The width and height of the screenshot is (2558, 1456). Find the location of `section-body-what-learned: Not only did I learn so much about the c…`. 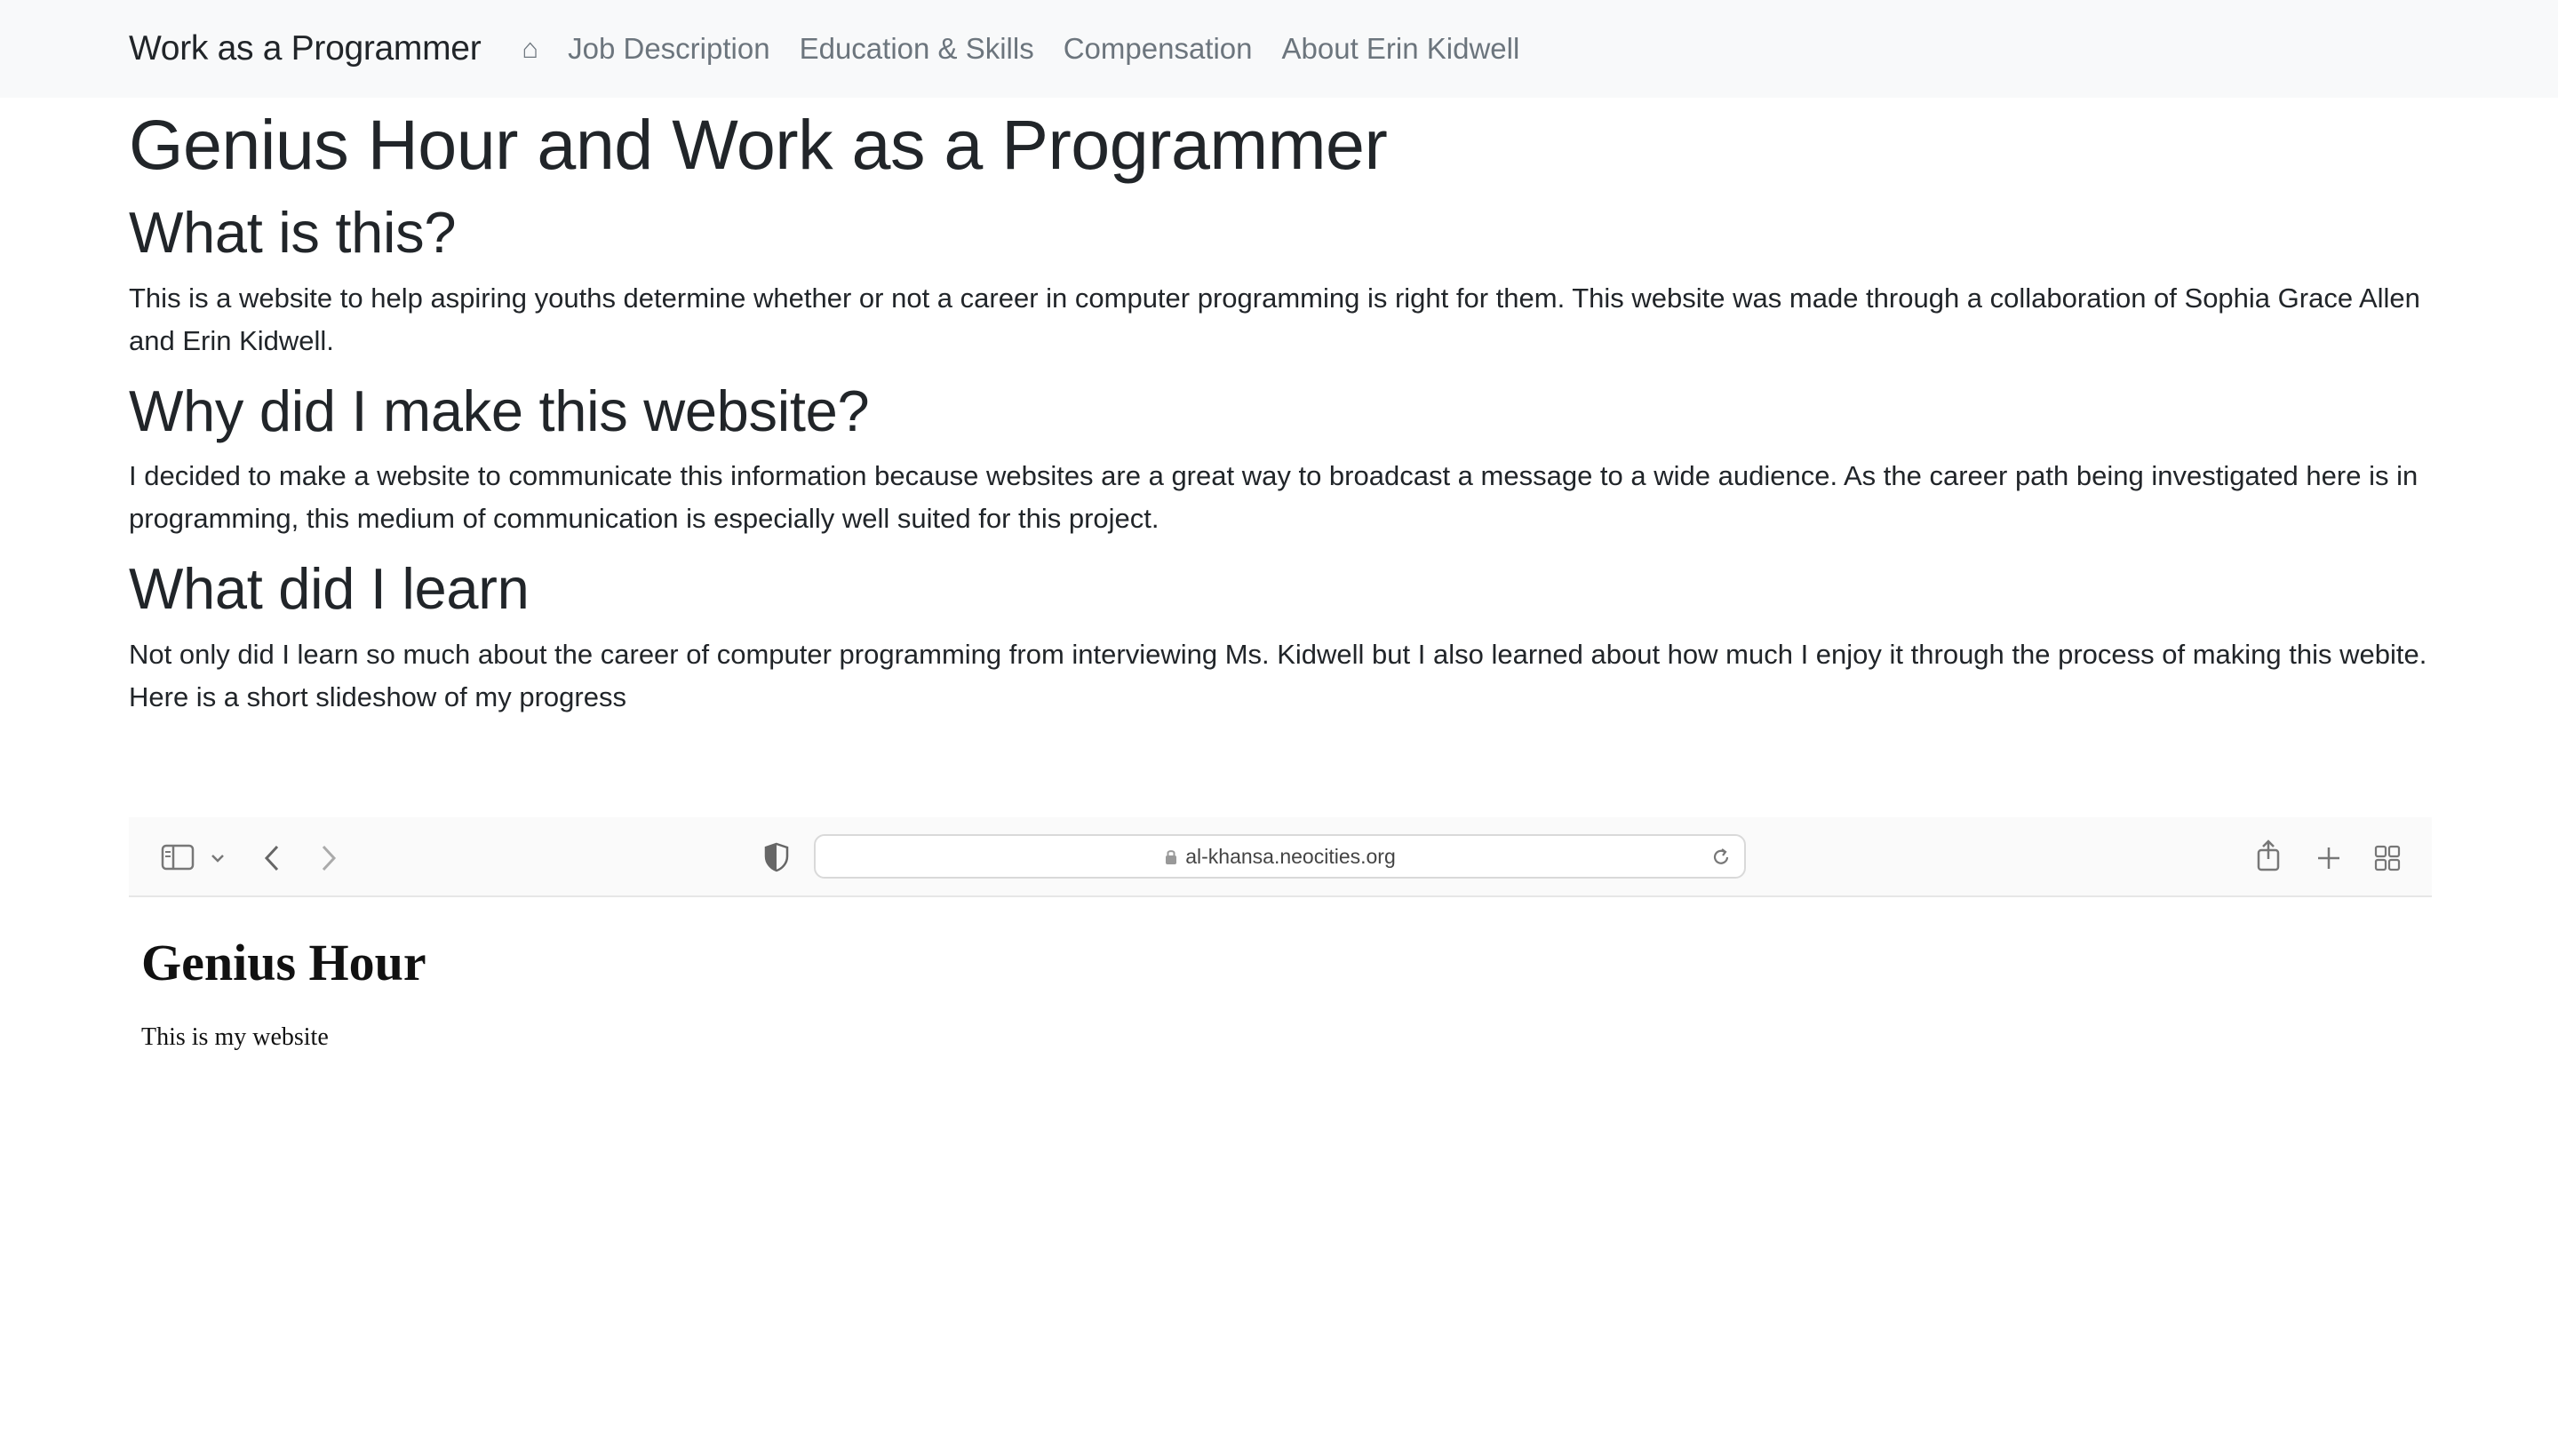

section-body-what-learned: Not only did I learn so much about the c… is located at coordinates (1278, 676).